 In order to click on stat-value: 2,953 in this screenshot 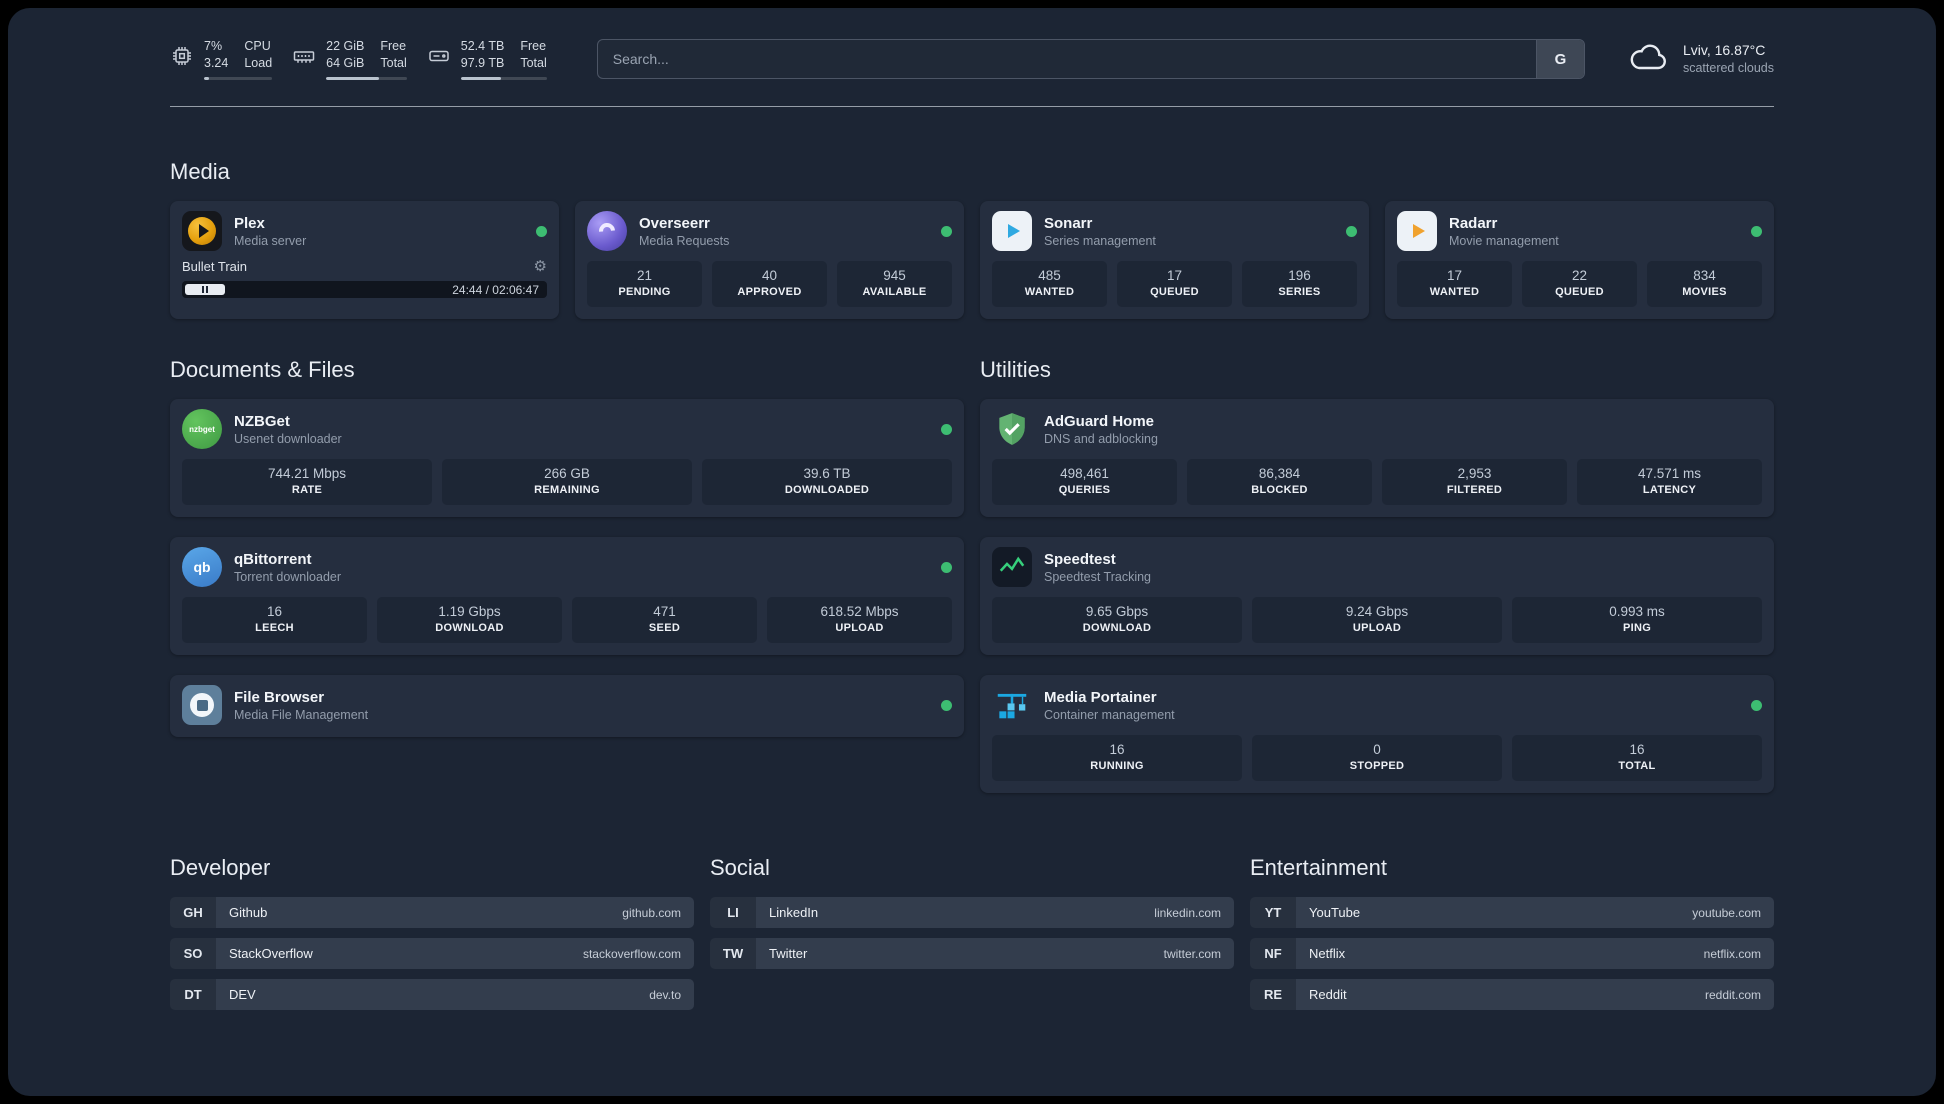, I will do `click(1474, 473)`.